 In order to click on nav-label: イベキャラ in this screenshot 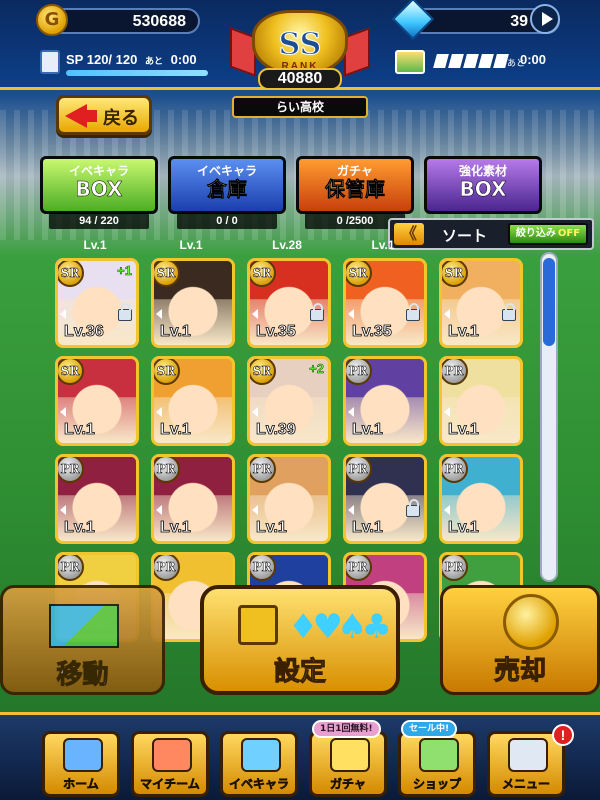, I will do `click(259, 784)`.